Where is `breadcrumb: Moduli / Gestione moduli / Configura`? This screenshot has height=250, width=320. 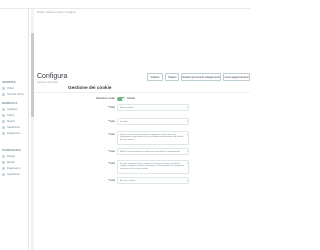 breadcrumb: Moduli / Gestione moduli / Configura is located at coordinates (56, 12).